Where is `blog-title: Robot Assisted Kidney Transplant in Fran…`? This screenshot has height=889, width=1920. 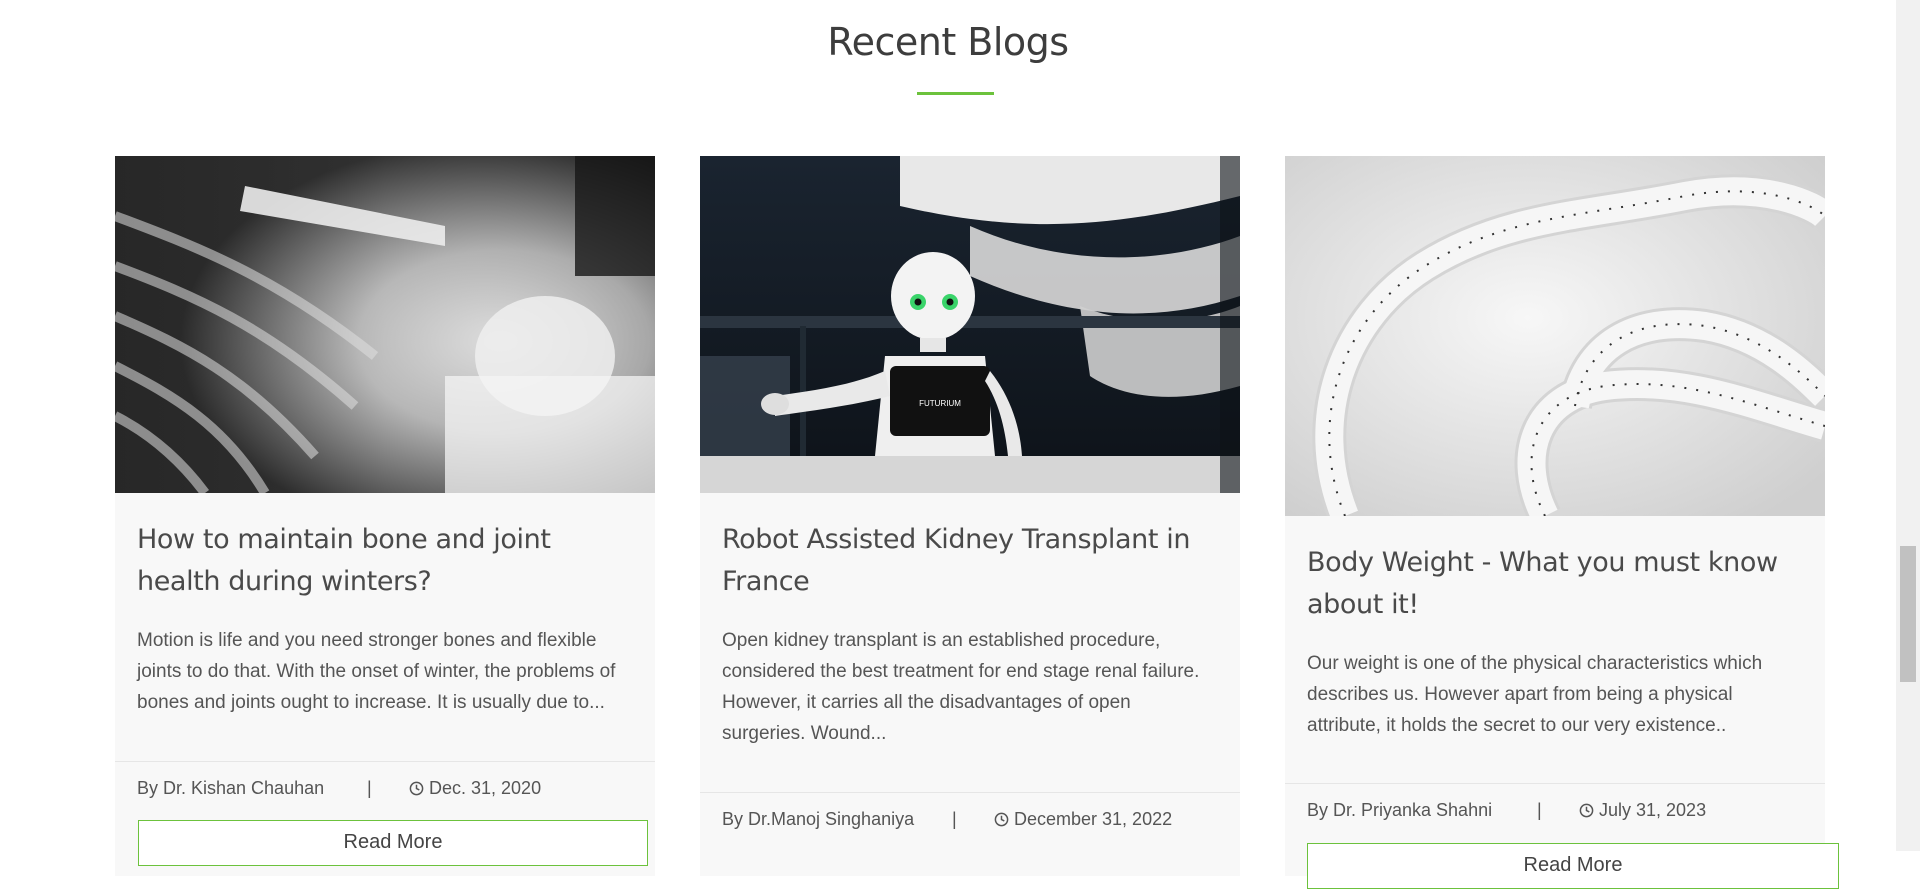
blog-title: Robot Assisted Kidney Transplant in Fran… is located at coordinates (970, 561).